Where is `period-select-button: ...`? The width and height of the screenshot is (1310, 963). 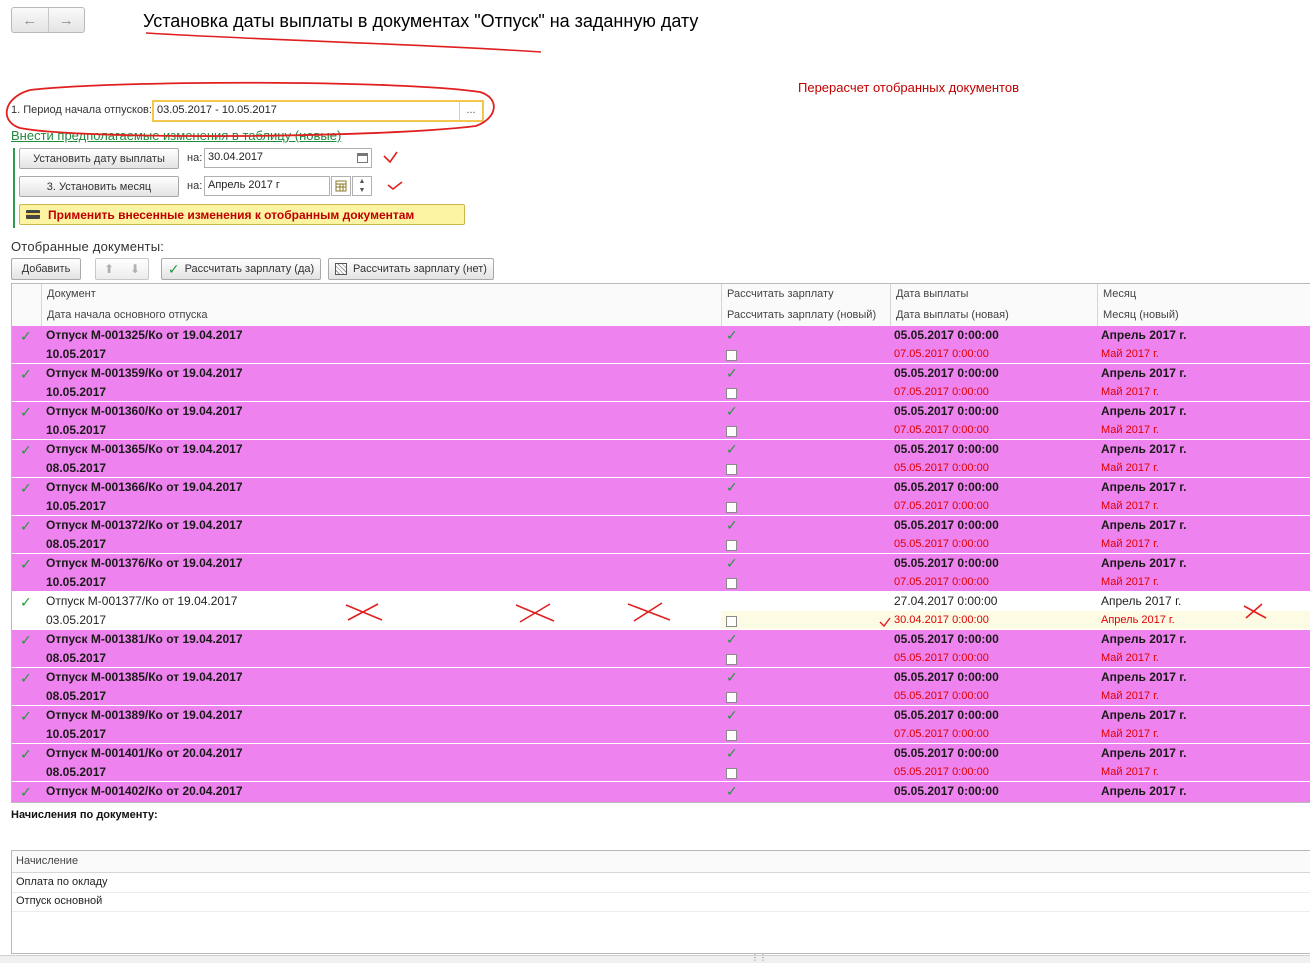 period-select-button: ... is located at coordinates (470, 111).